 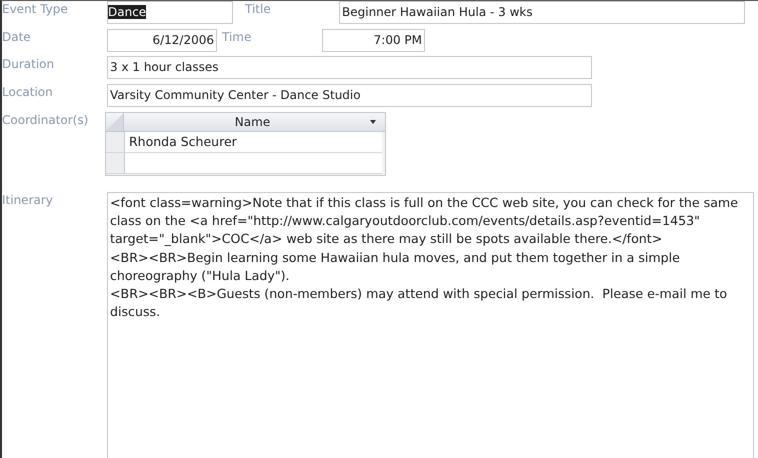 What do you see at coordinates (17, 36) in the screenshot?
I see `field-label: Date` at bounding box center [17, 36].